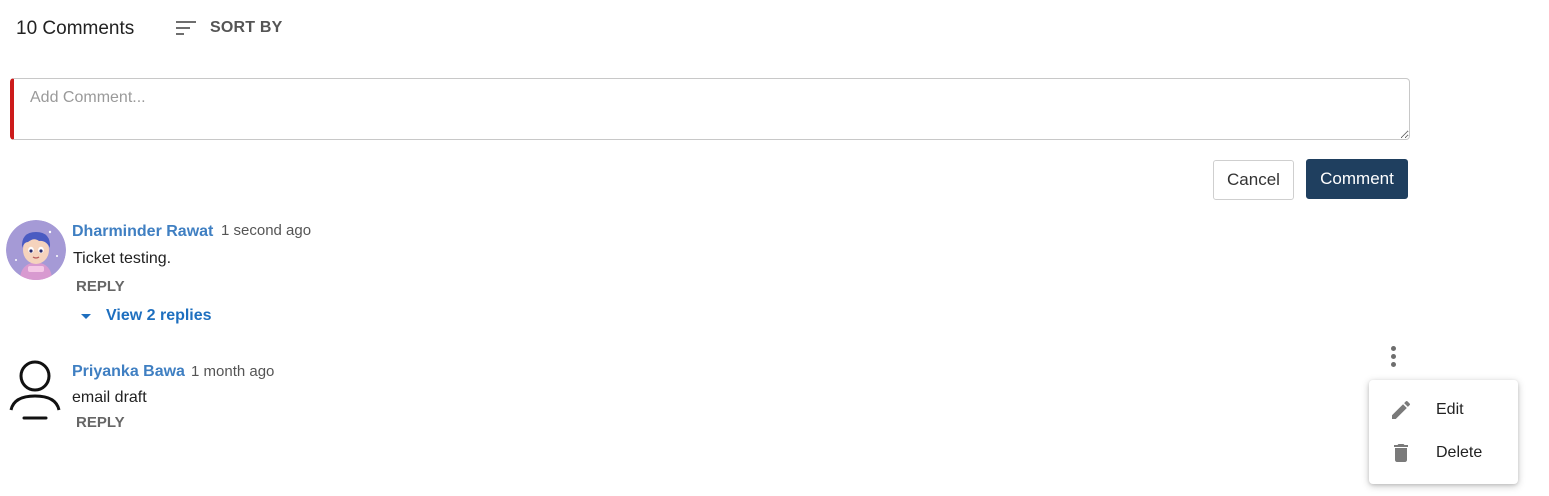  What do you see at coordinates (1253, 180) in the screenshot?
I see `cancel-button: Cancel` at bounding box center [1253, 180].